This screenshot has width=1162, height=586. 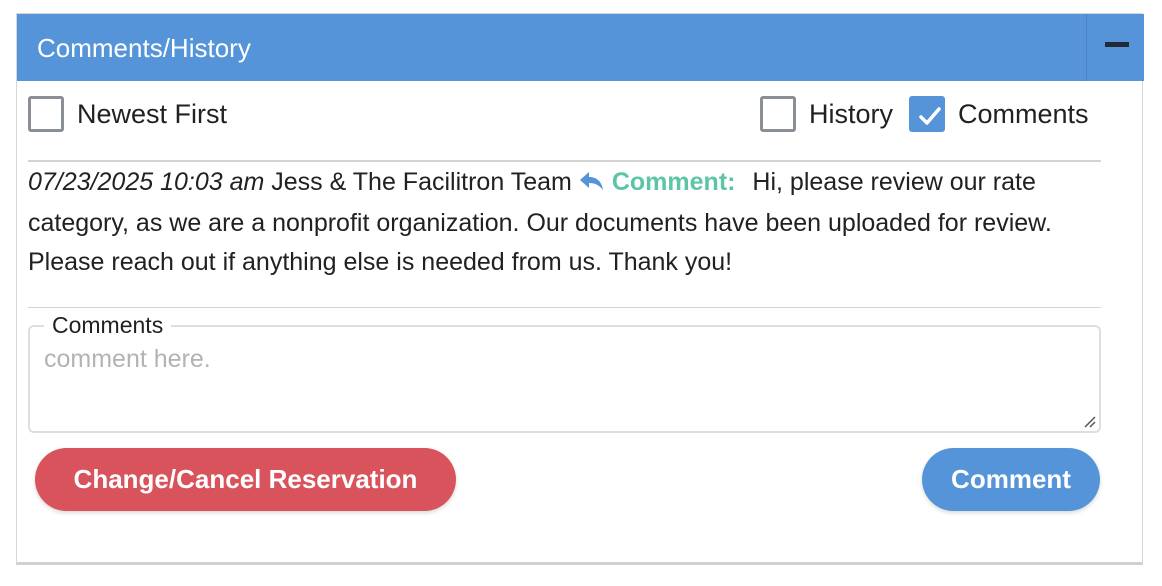 I want to click on collapse-button, so click(x=1115, y=47).